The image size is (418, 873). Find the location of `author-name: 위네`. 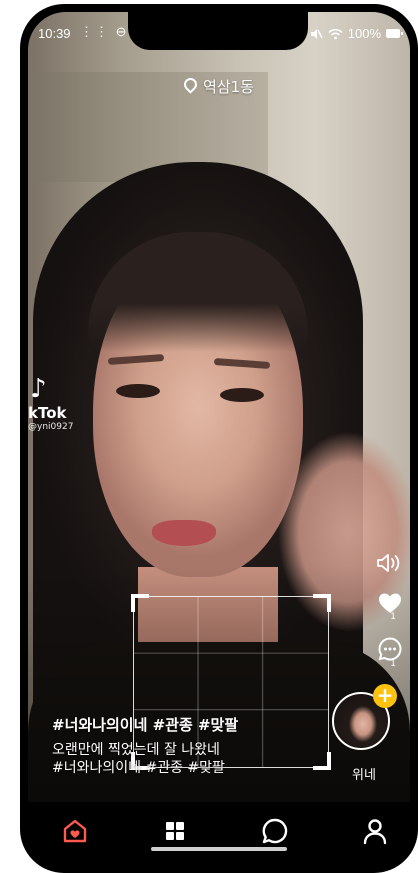

author-name: 위네 is located at coordinates (364, 773).